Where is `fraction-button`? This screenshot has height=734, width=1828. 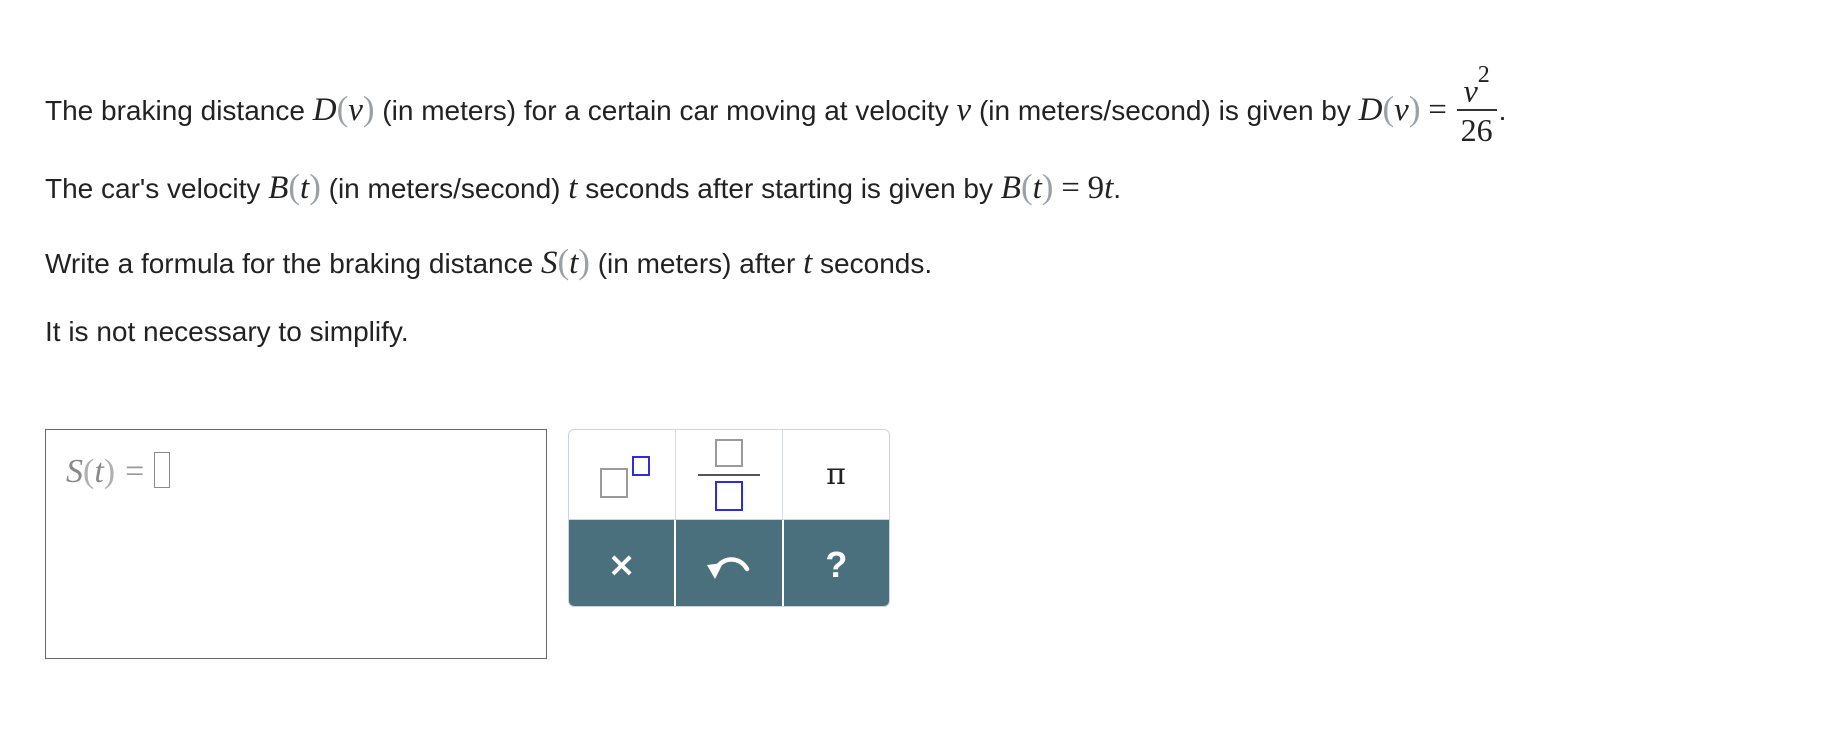
fraction-button is located at coordinates (728, 474).